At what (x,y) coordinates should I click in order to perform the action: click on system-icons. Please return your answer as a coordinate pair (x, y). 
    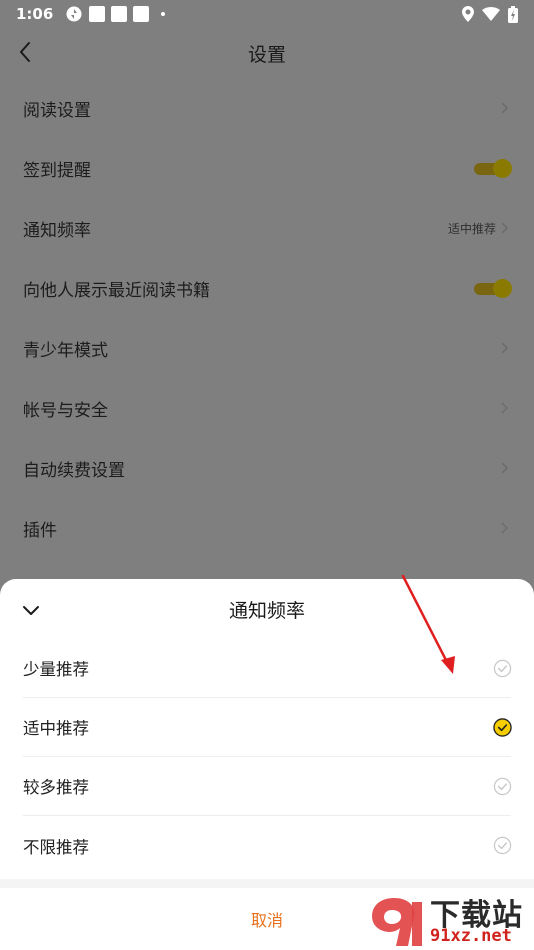
    Looking at the image, I should click on (490, 14).